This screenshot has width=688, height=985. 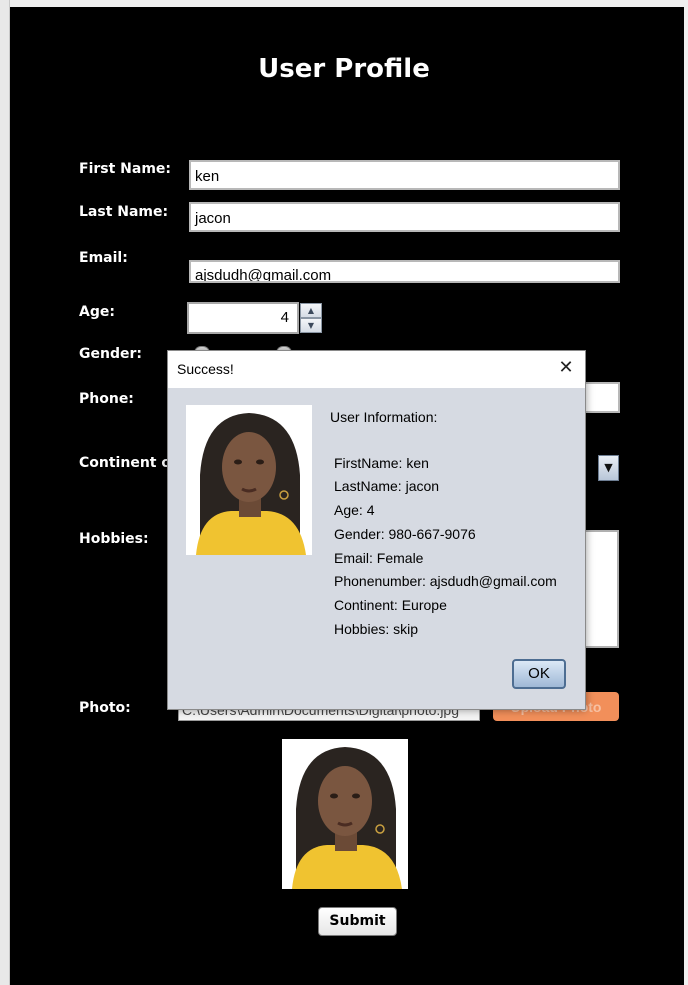 What do you see at coordinates (354, 510) in the screenshot?
I see `dialog-info-line: Age: 4` at bounding box center [354, 510].